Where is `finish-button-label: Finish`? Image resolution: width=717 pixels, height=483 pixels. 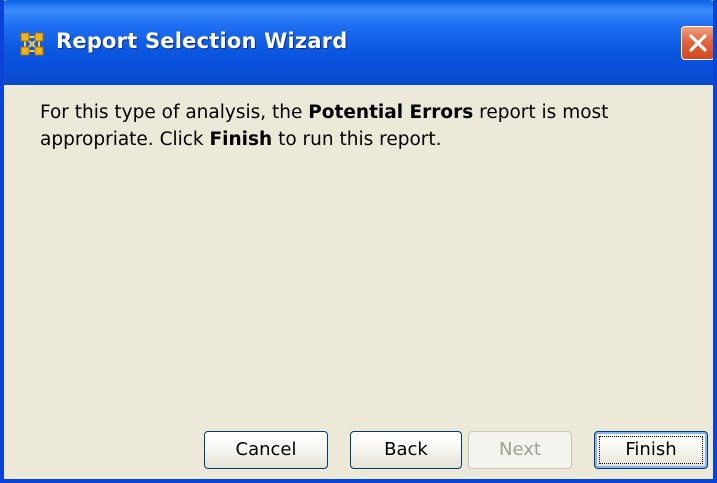
finish-button-label: Finish is located at coordinates (651, 449).